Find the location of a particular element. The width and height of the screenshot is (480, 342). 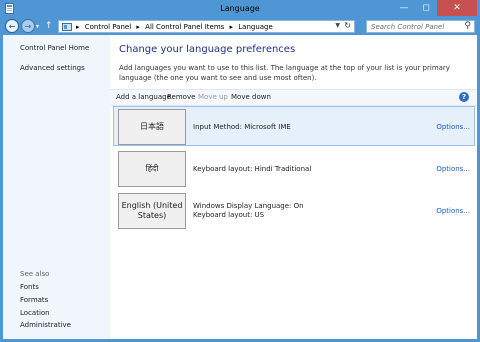

language-detail-line: Keyboard layout: US is located at coordinates (229, 215).